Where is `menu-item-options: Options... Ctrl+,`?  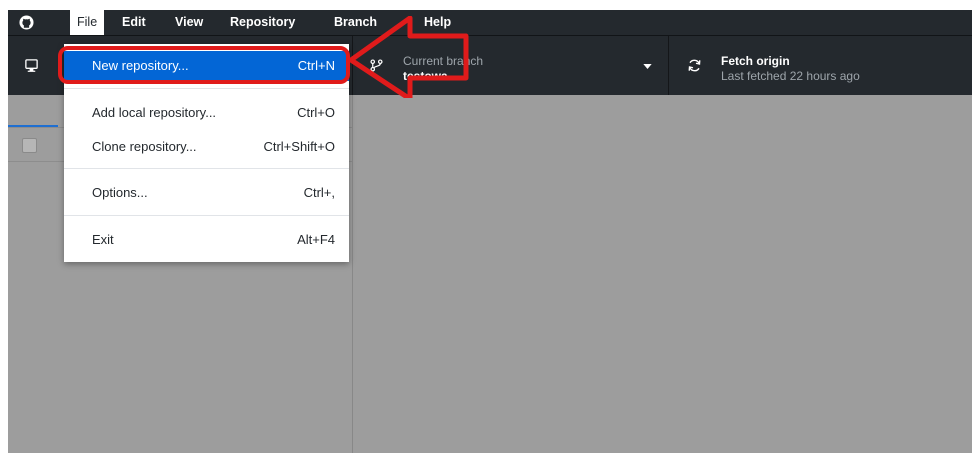 menu-item-options: Options... Ctrl+, is located at coordinates (206, 193).